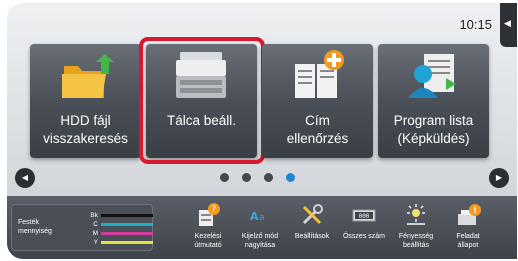 Image resolution: width=518 pixels, height=261 pixels. What do you see at coordinates (468, 227) in the screenshot?
I see `shortcut-job-status: ! Feladat állapot` at bounding box center [468, 227].